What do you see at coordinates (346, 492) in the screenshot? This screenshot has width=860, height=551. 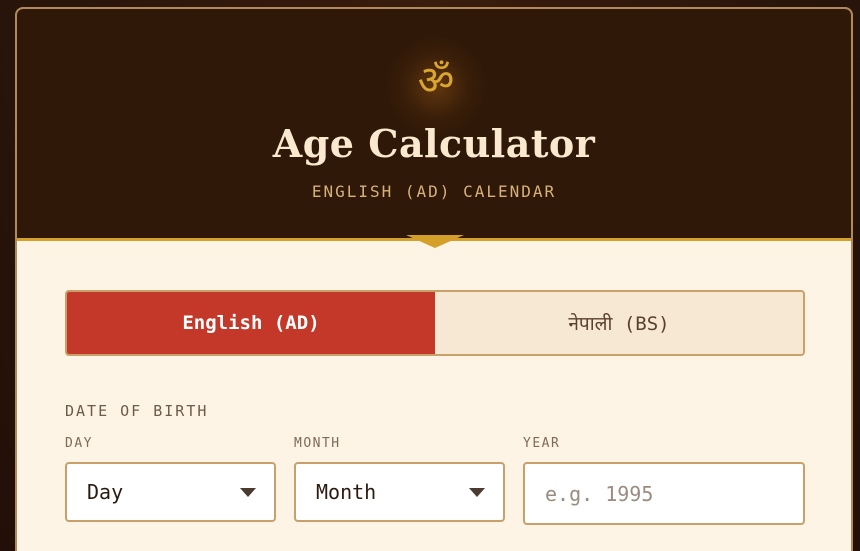 I see `month-select-value: Month` at bounding box center [346, 492].